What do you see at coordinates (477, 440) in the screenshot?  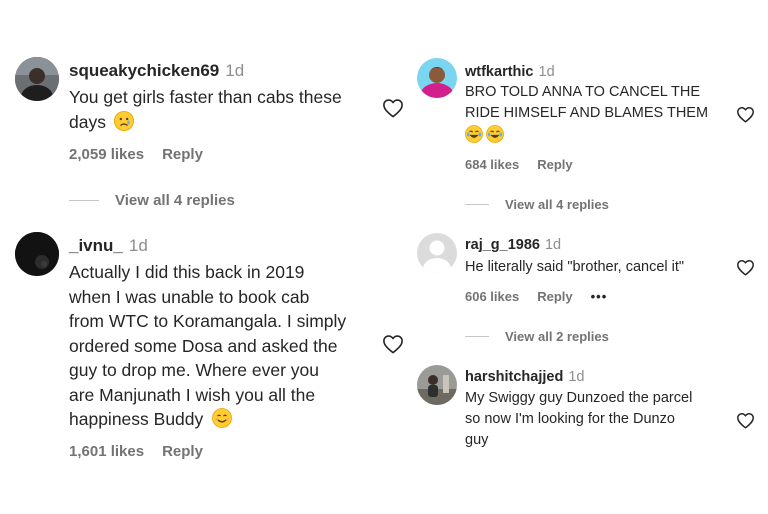 I see `comment-text-line: guy` at bounding box center [477, 440].